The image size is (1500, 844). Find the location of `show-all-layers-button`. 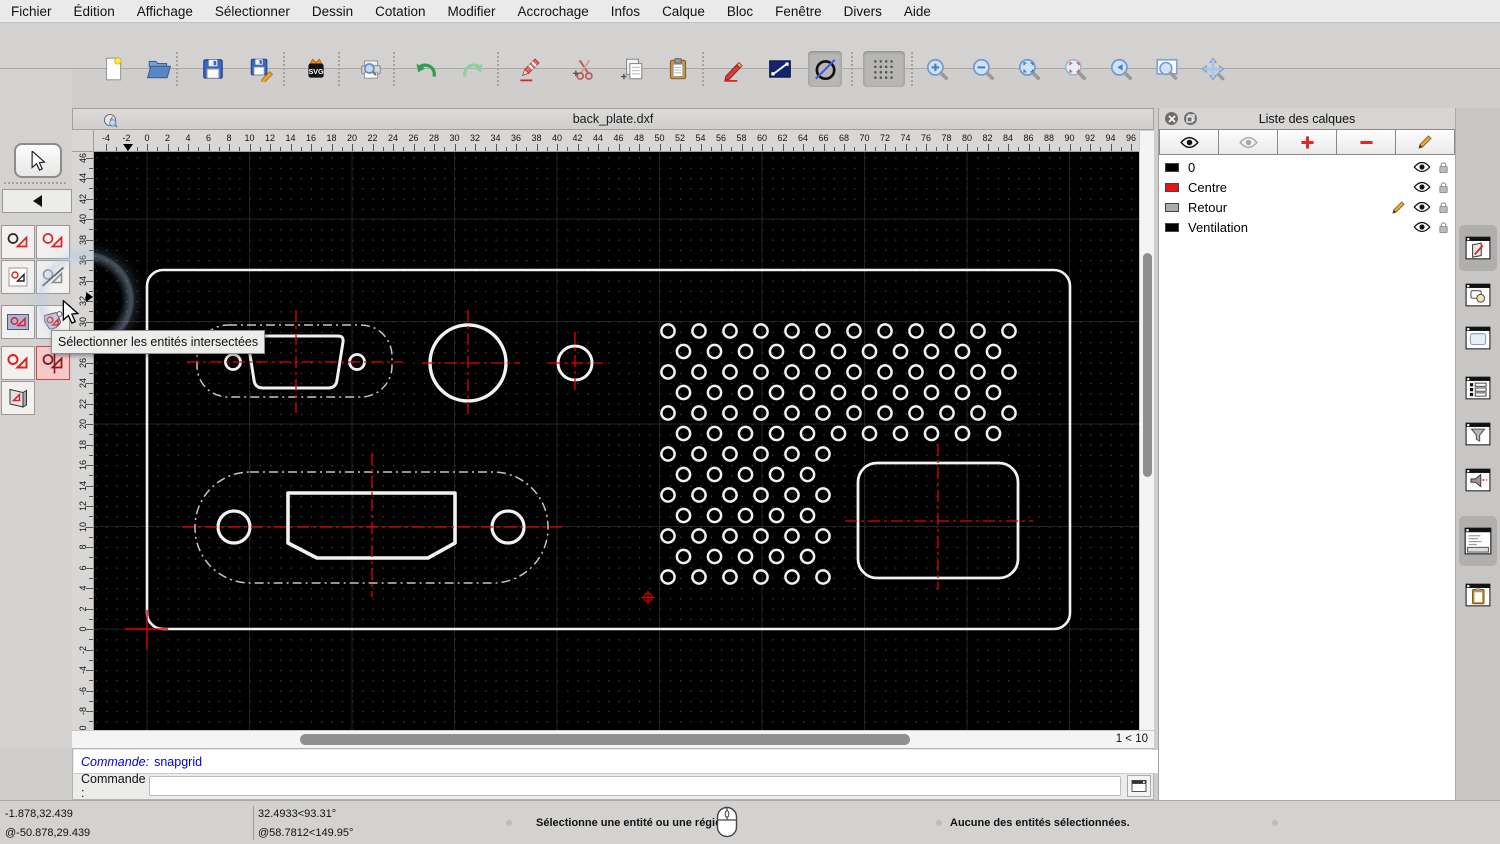

show-all-layers-button is located at coordinates (1189, 142).